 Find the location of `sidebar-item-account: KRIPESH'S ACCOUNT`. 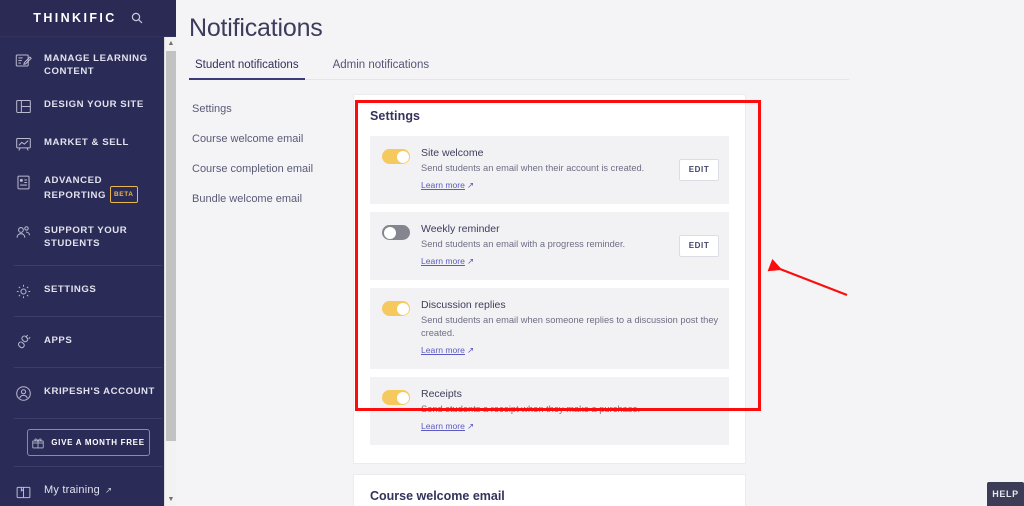

sidebar-item-account: KRIPESH'S ACCOUNT is located at coordinates (88, 393).